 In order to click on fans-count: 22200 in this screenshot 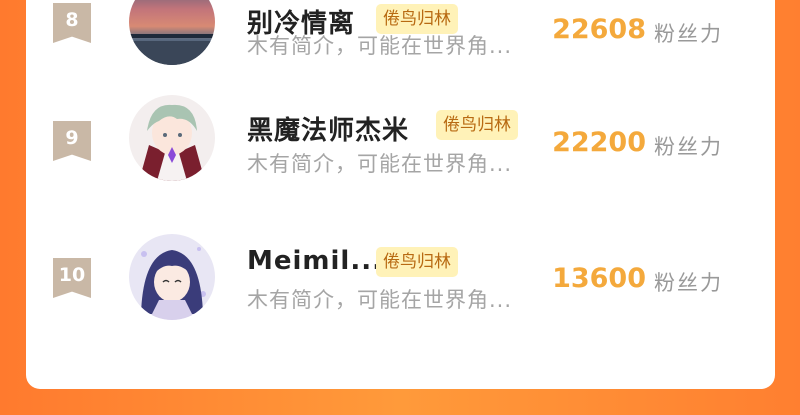, I will do `click(599, 142)`.